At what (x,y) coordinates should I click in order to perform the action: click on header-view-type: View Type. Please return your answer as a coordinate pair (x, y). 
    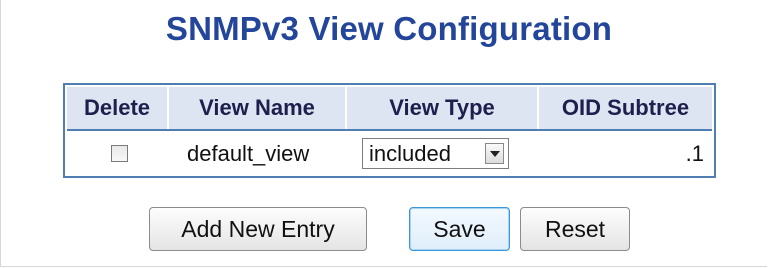
    Looking at the image, I should click on (442, 107).